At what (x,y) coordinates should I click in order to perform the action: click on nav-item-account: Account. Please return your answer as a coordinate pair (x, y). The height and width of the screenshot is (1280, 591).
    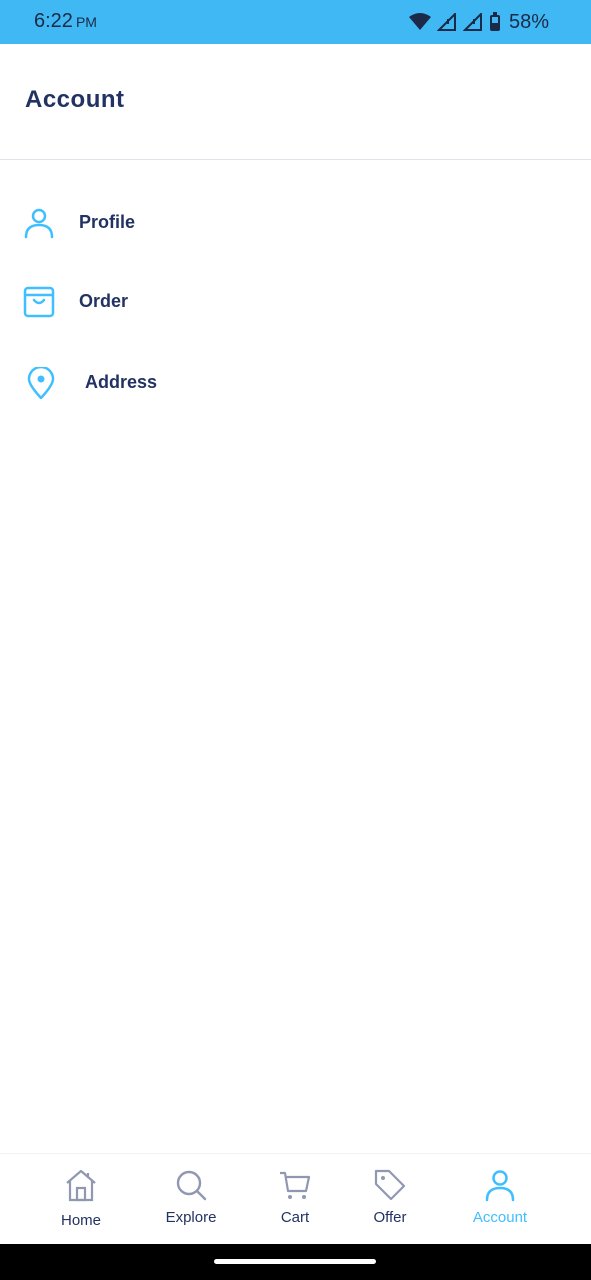
    Looking at the image, I should click on (500, 1199).